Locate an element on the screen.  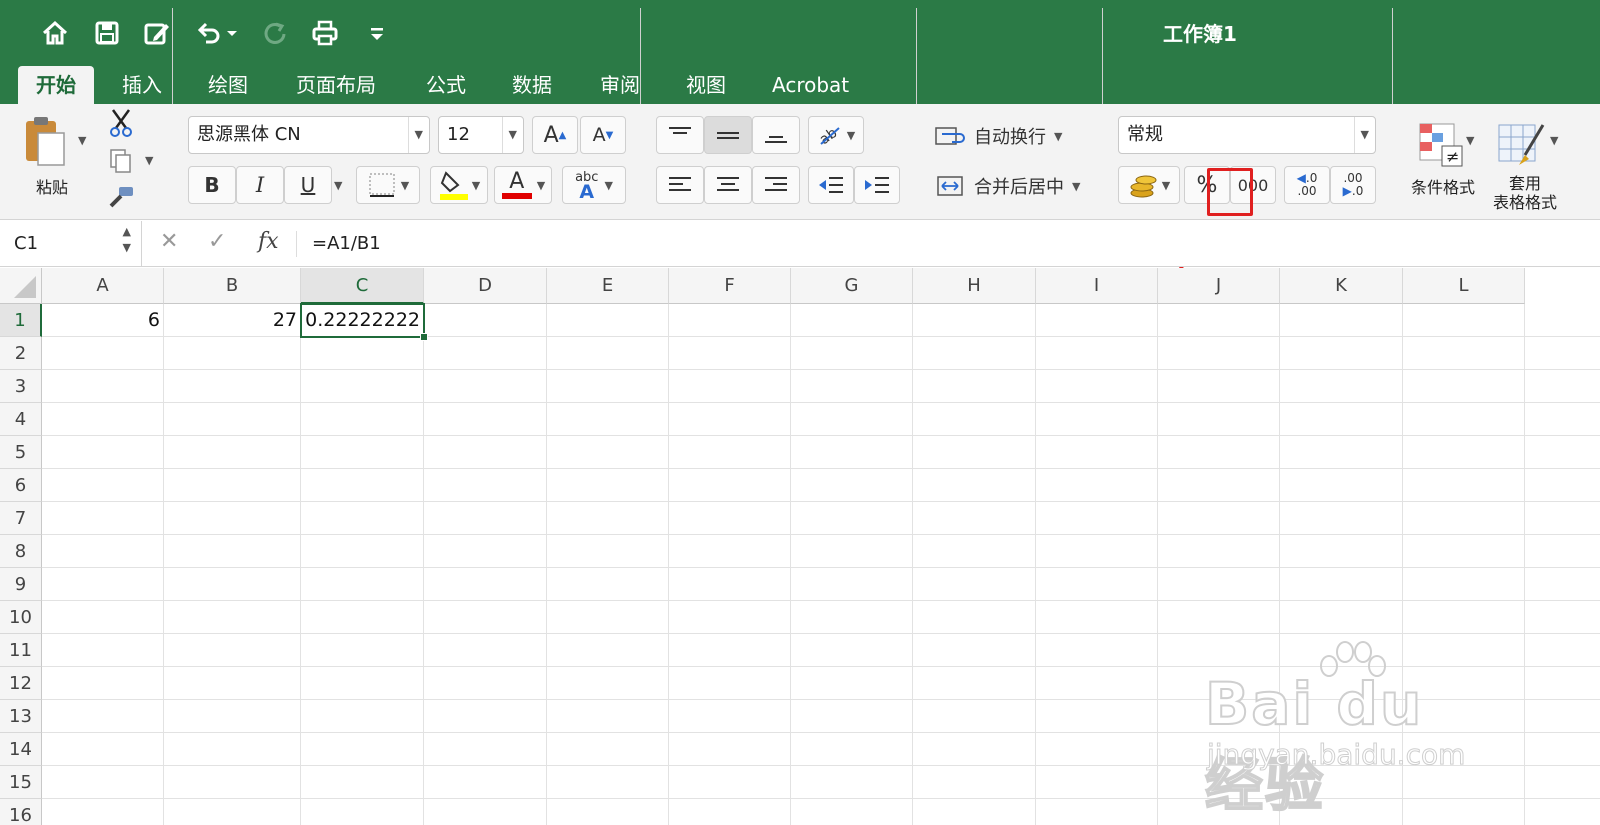
align-middle-button is located at coordinates (728, 135).